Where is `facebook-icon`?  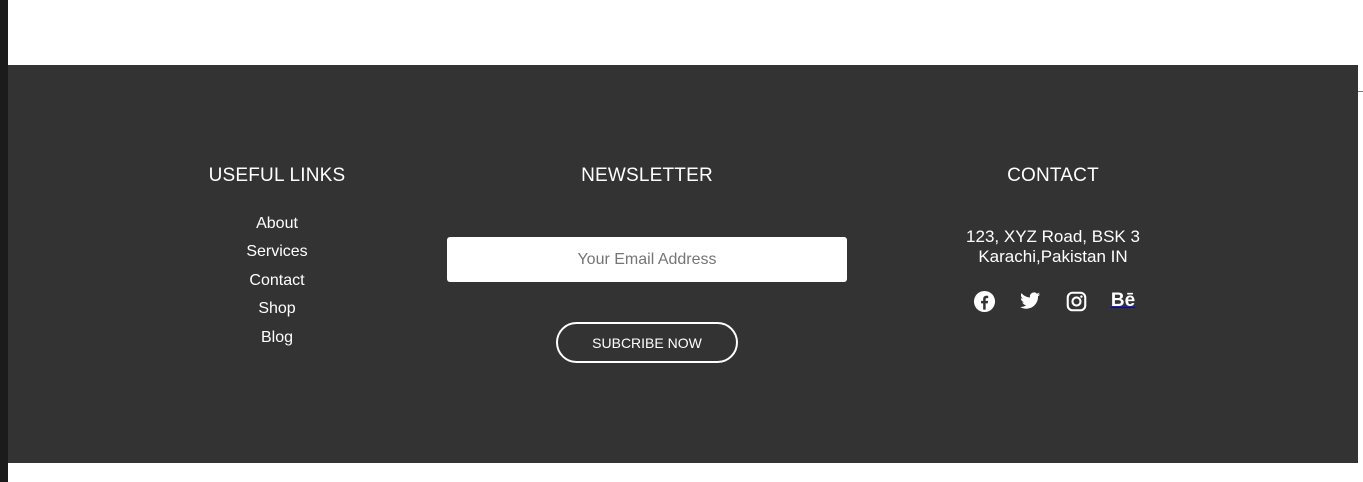 facebook-icon is located at coordinates (984, 301).